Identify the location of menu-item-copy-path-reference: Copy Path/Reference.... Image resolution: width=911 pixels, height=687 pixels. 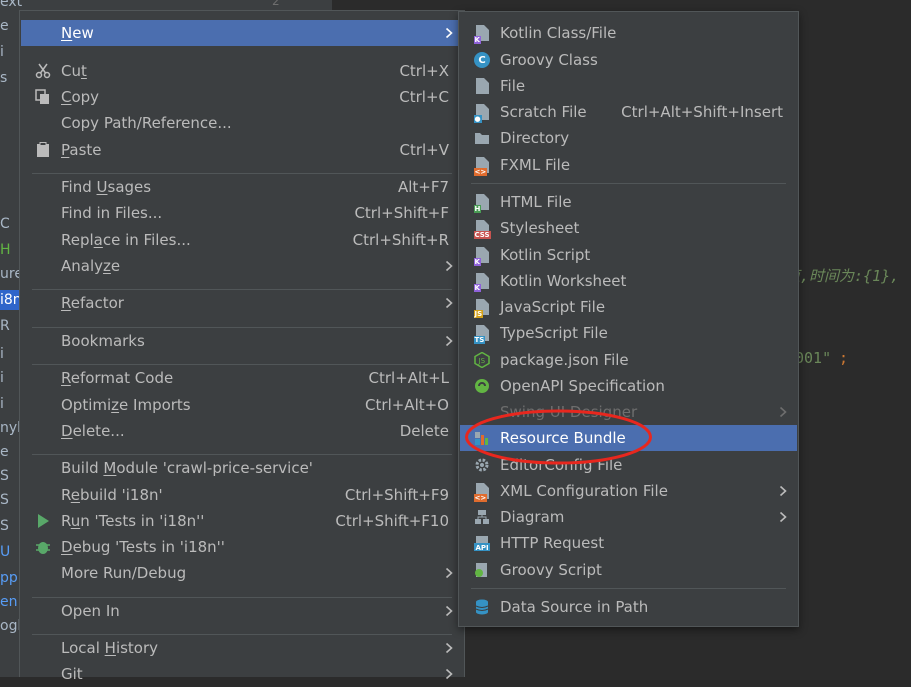
(242, 123).